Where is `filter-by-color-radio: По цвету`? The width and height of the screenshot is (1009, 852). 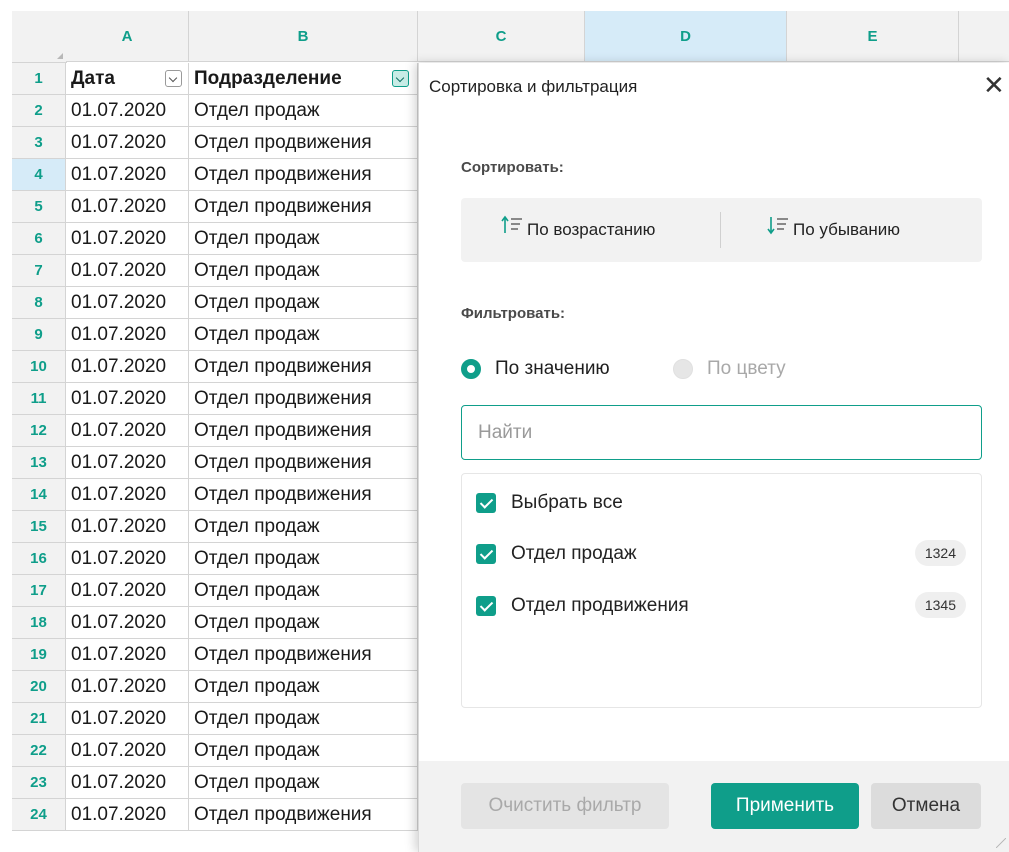 filter-by-color-radio: По цвету is located at coordinates (743, 369).